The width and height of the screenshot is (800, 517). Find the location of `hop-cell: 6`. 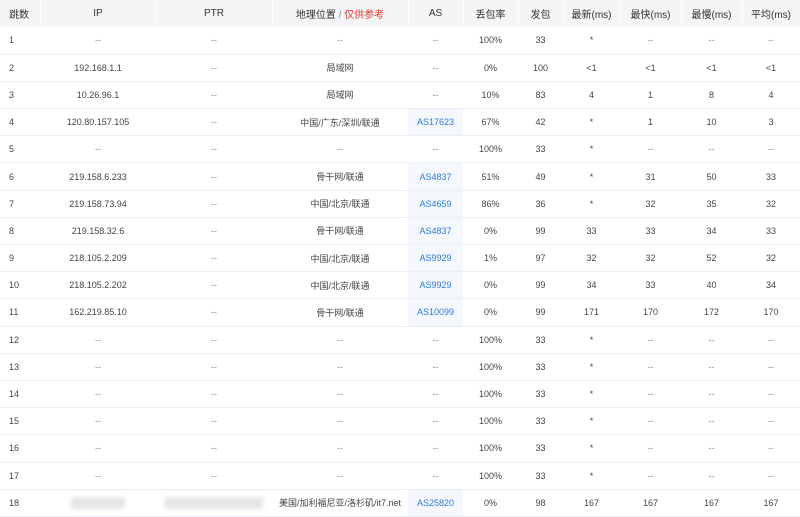

hop-cell: 6 is located at coordinates (20, 176).